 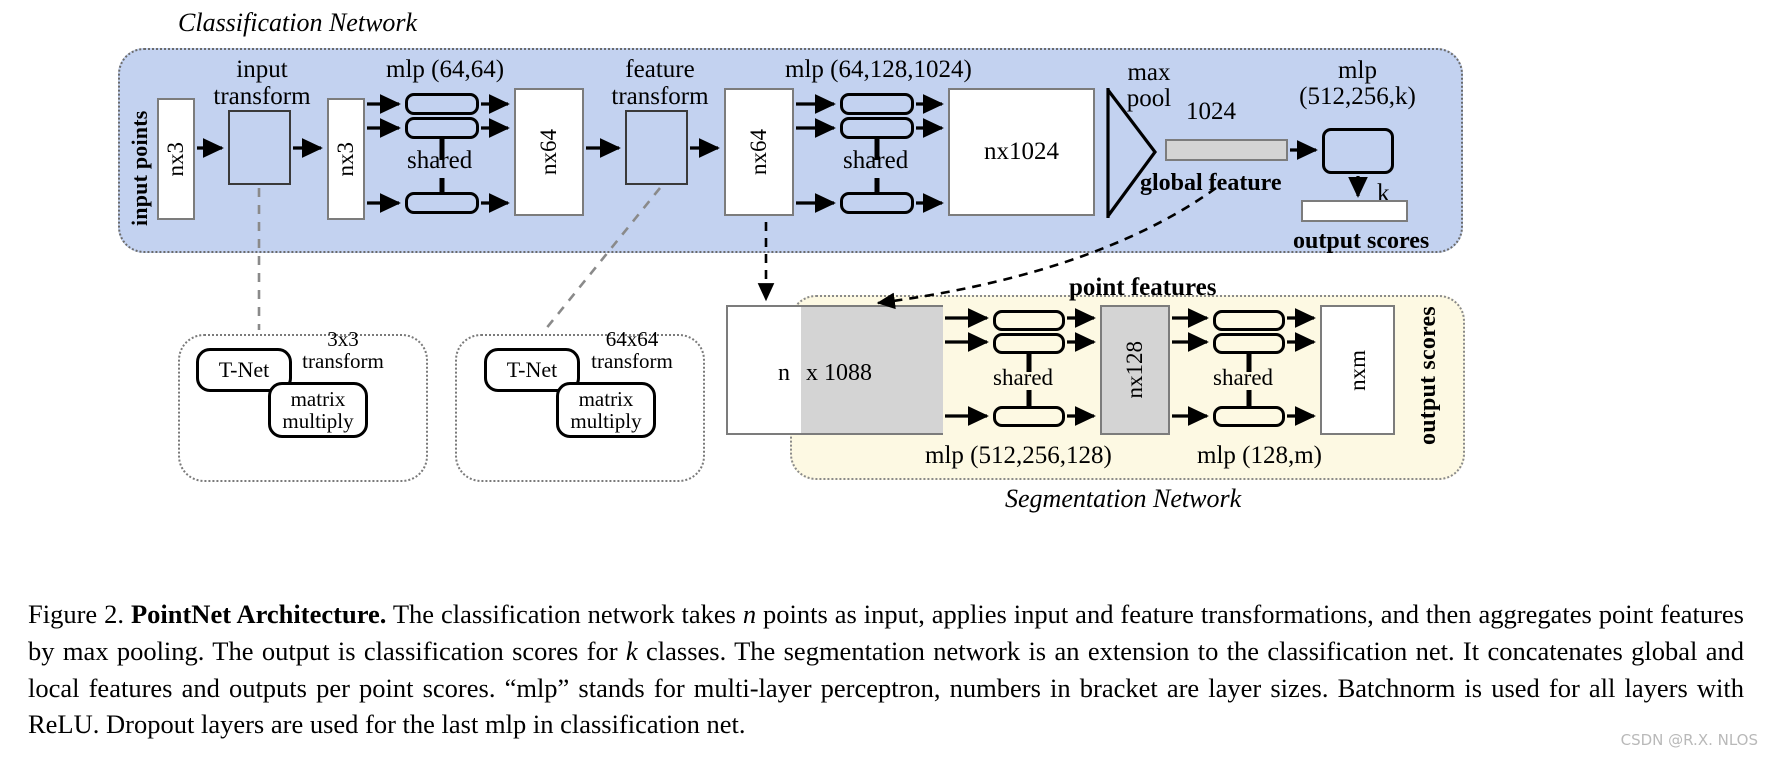 I want to click on feature-transform-caption: feature transform, so click(x=660, y=83).